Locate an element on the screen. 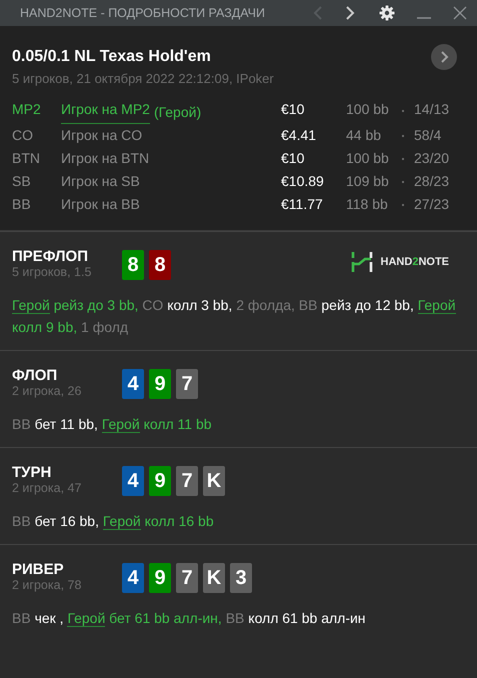 The width and height of the screenshot is (477, 678). player-name: Игрок на CO is located at coordinates (101, 135).